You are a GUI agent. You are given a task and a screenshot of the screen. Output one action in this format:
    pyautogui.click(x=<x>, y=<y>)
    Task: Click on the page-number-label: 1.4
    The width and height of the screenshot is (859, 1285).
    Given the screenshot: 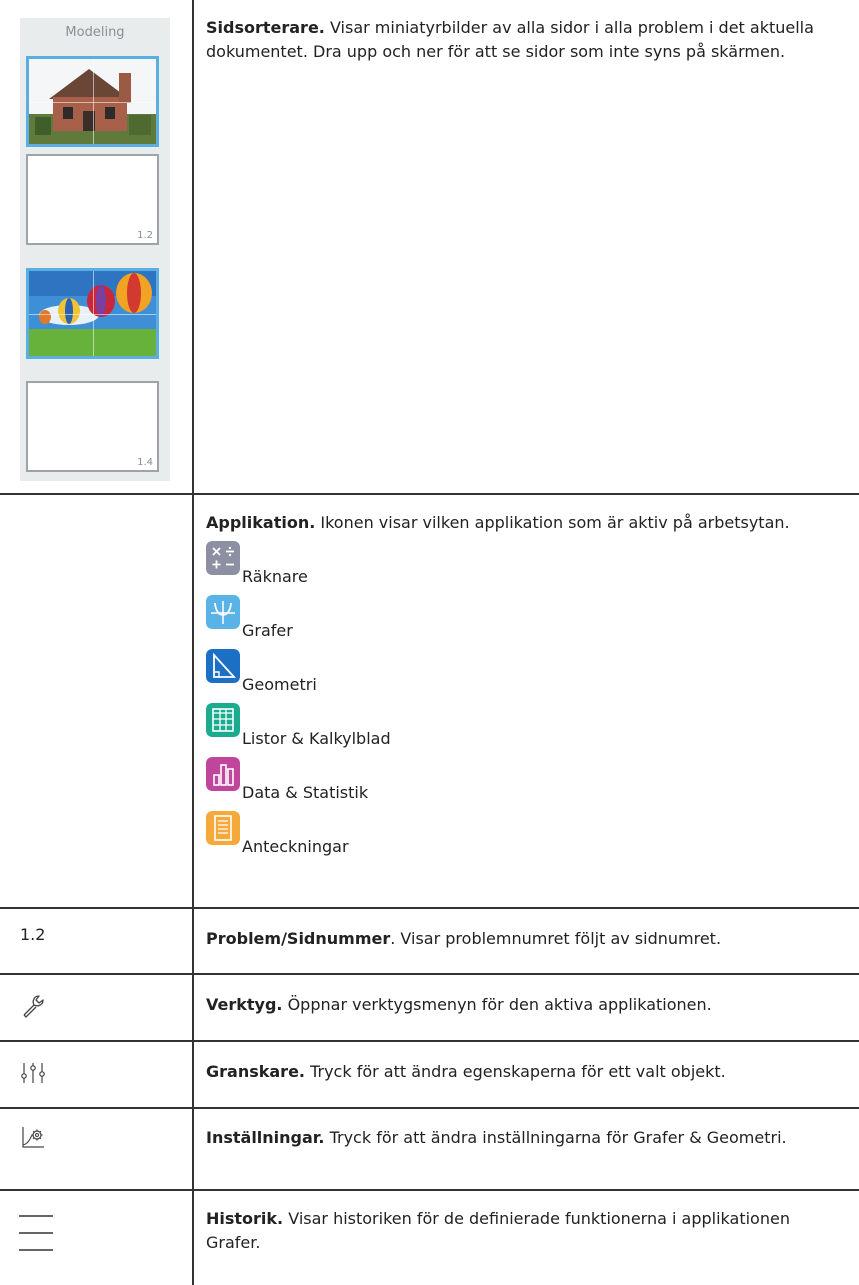 What is the action you would take?
    pyautogui.click(x=145, y=462)
    